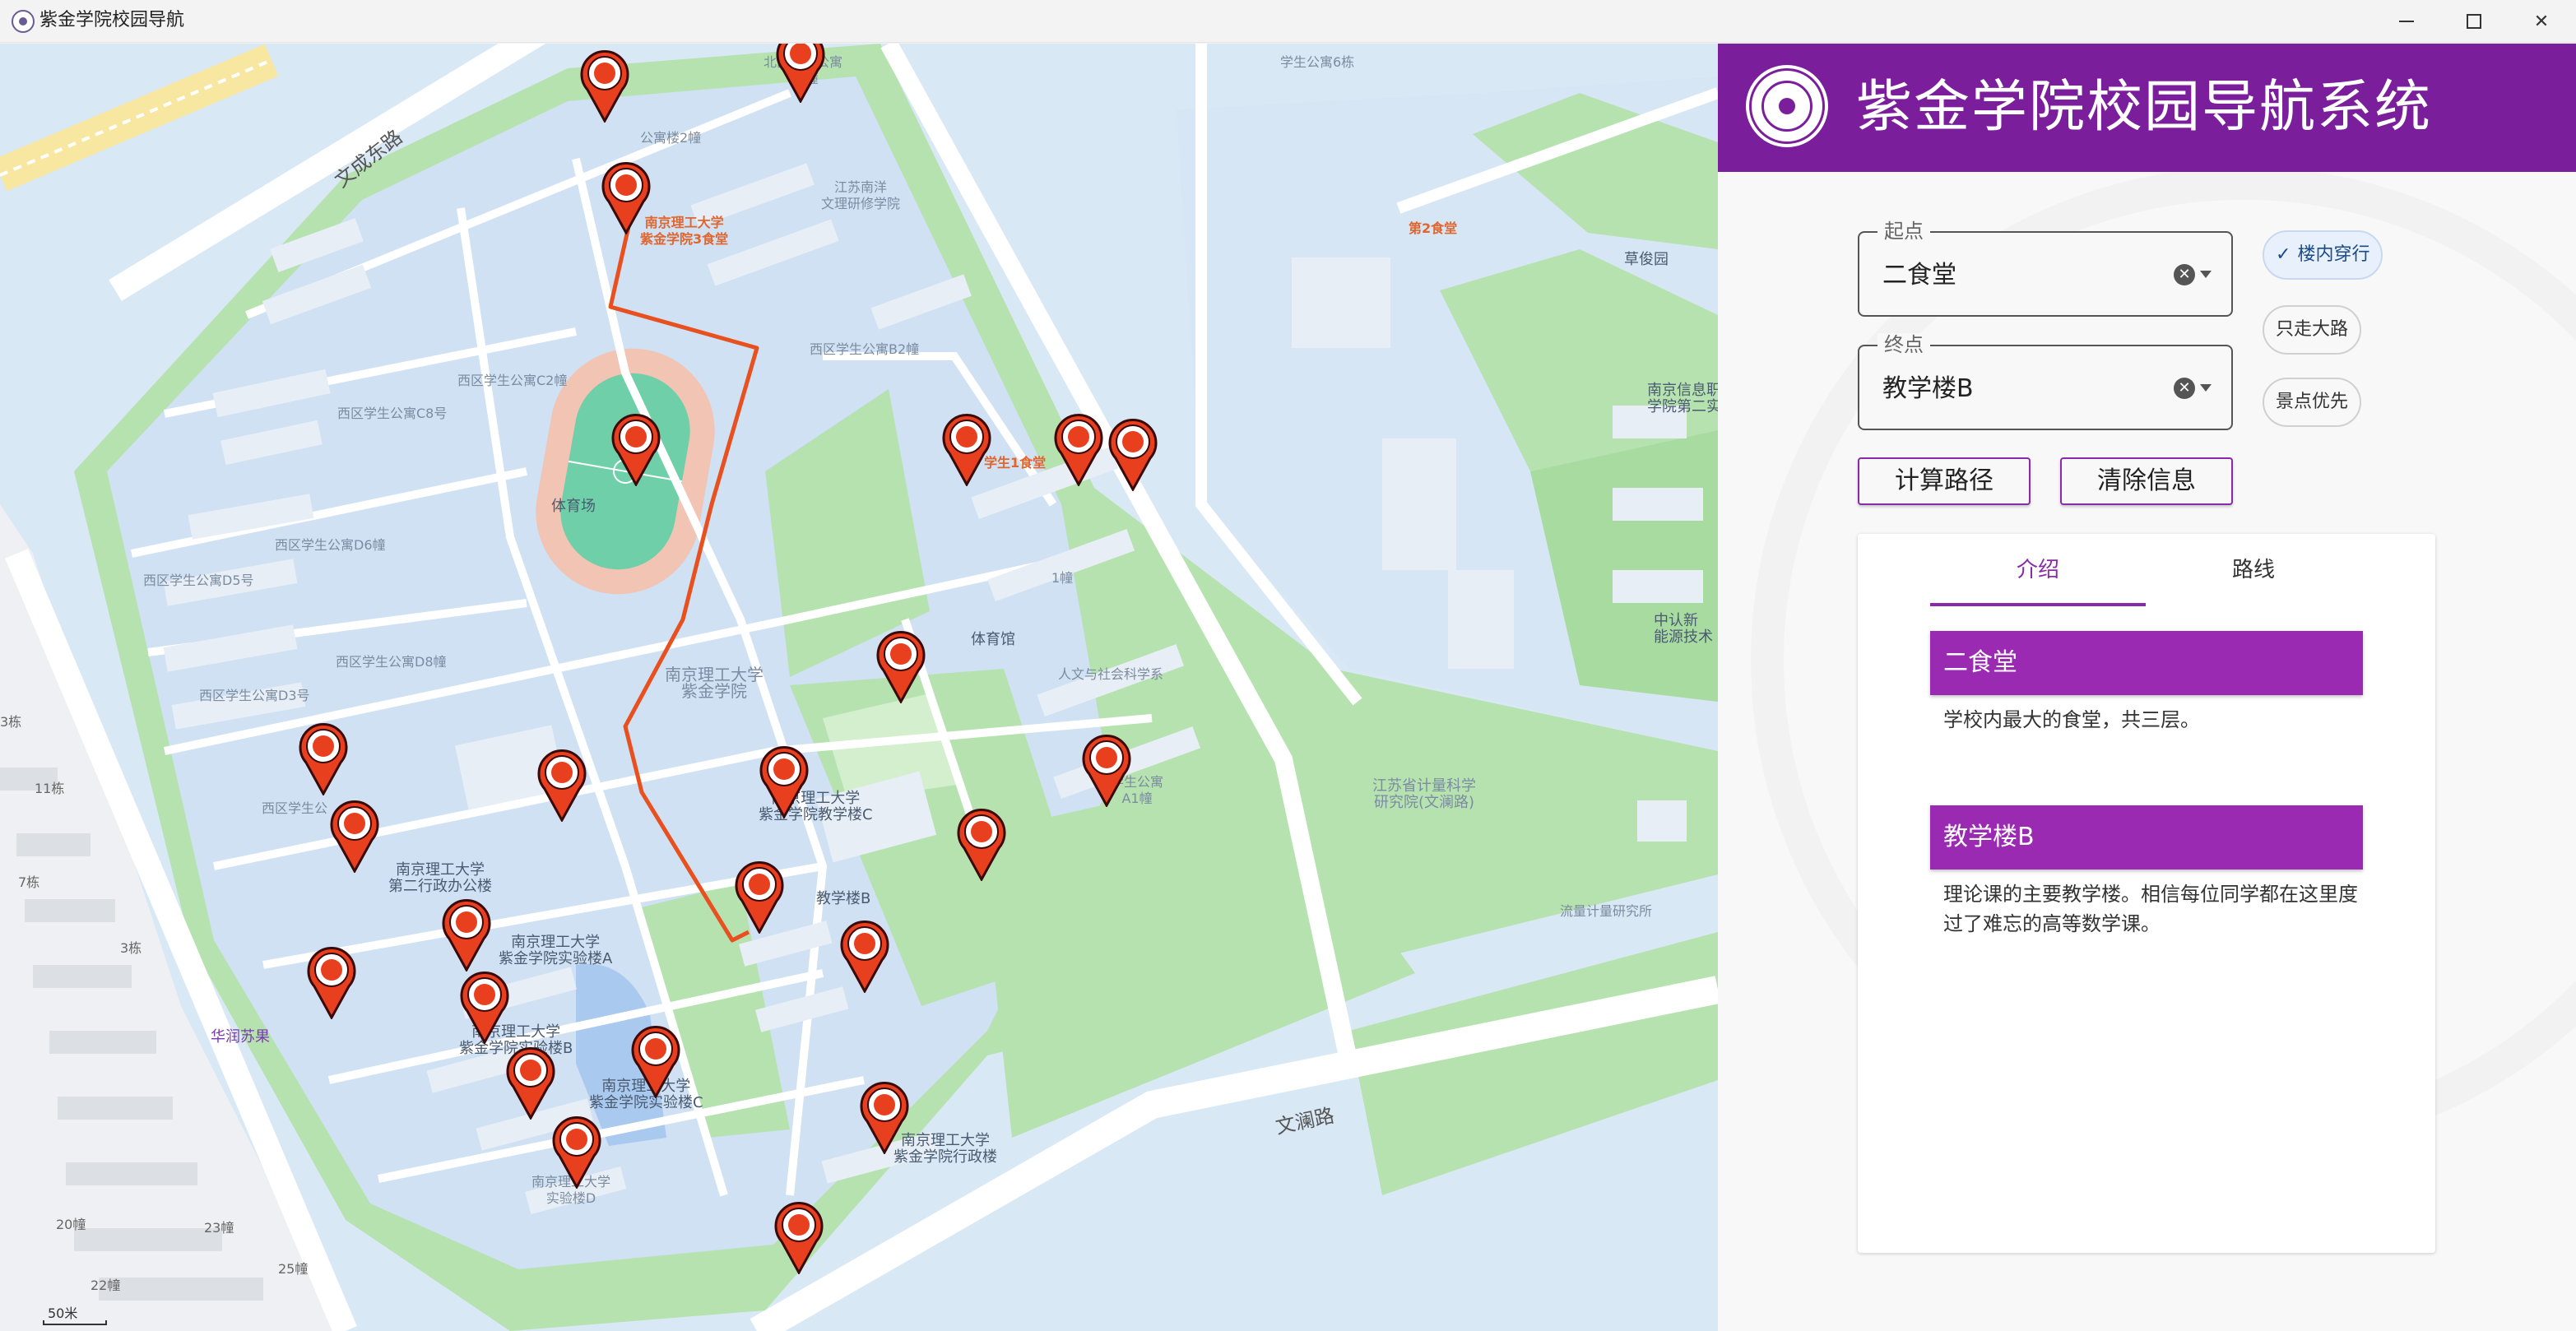  What do you see at coordinates (2144, 107) in the screenshot?
I see `page-title: 紫金学院校园导航系统` at bounding box center [2144, 107].